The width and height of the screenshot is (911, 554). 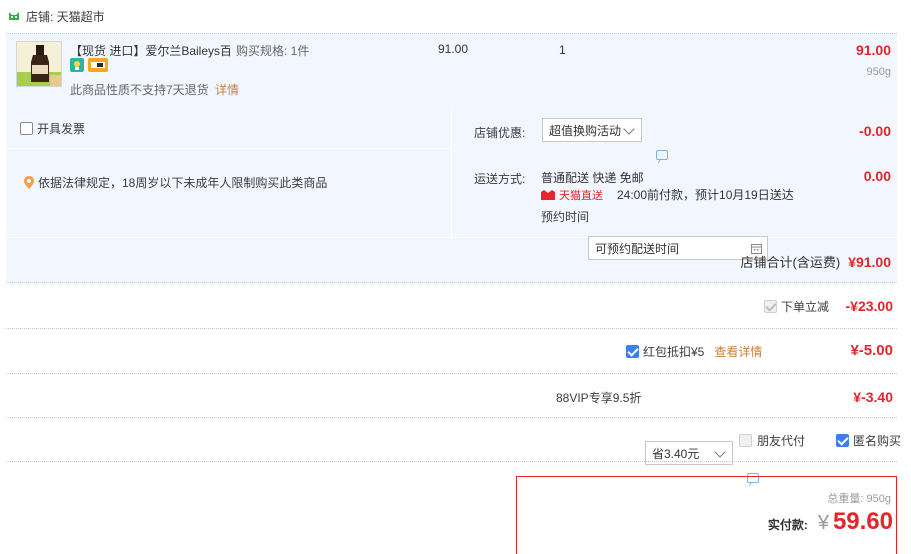 I want to click on shop-discount-value: 超值换购活动, so click(x=585, y=130).